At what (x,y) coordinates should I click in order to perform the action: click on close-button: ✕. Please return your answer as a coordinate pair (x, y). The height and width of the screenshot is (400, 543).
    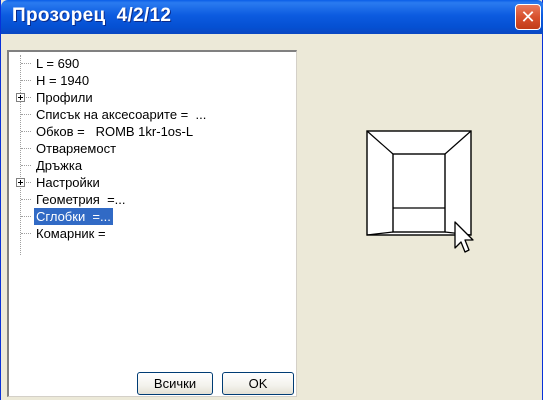
    Looking at the image, I should click on (528, 17).